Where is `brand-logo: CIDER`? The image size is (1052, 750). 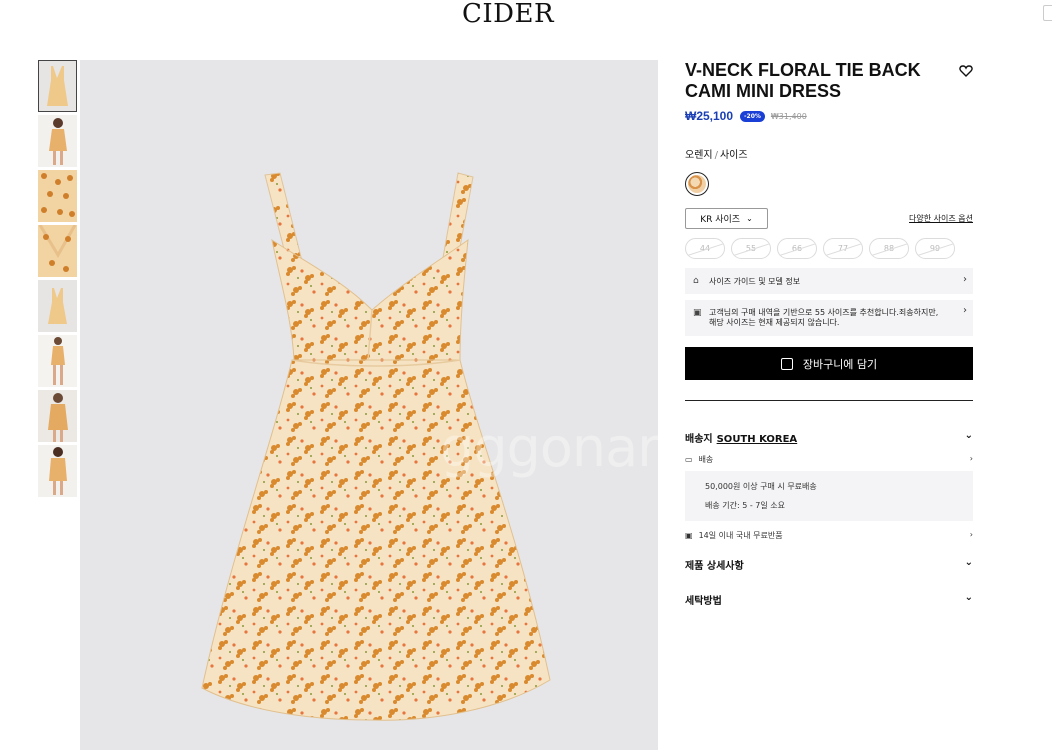
brand-logo: CIDER is located at coordinates (508, 14).